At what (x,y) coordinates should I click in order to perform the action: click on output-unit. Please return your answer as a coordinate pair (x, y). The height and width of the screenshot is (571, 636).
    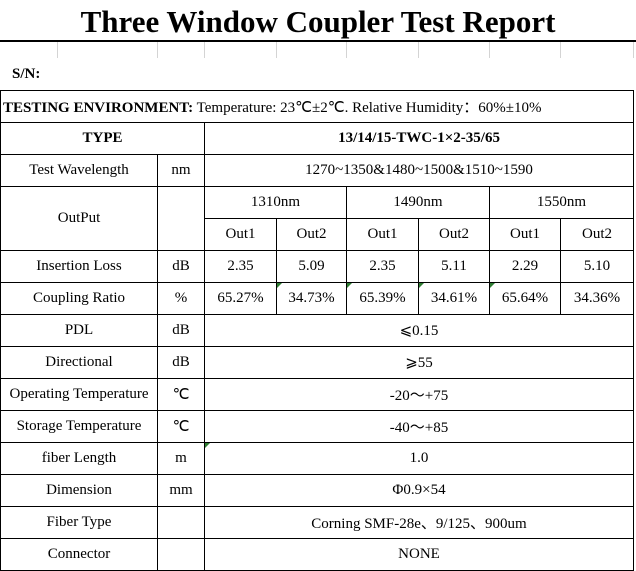
    Looking at the image, I should click on (181, 218).